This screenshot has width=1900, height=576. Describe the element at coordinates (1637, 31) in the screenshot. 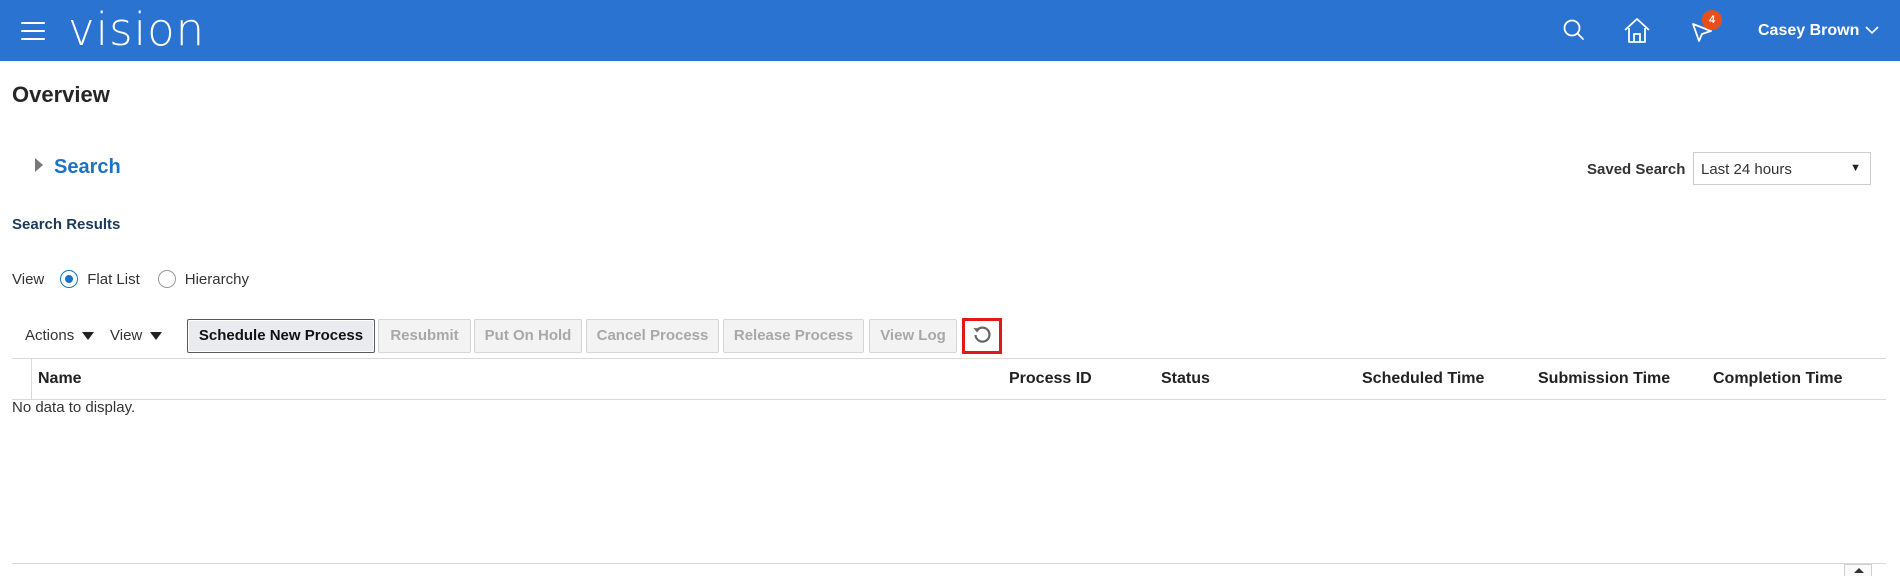

I see `home-icon` at that location.